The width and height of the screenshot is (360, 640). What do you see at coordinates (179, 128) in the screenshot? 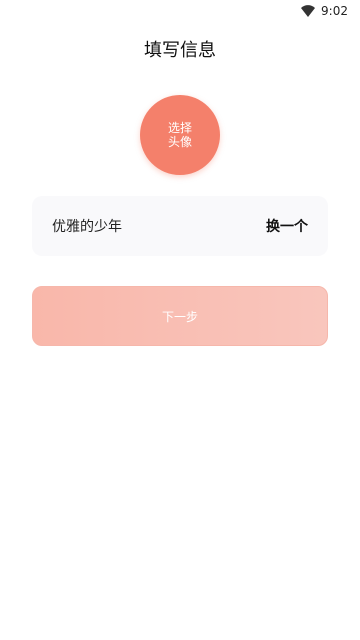
I see `avatar-label-line1: 选择` at bounding box center [179, 128].